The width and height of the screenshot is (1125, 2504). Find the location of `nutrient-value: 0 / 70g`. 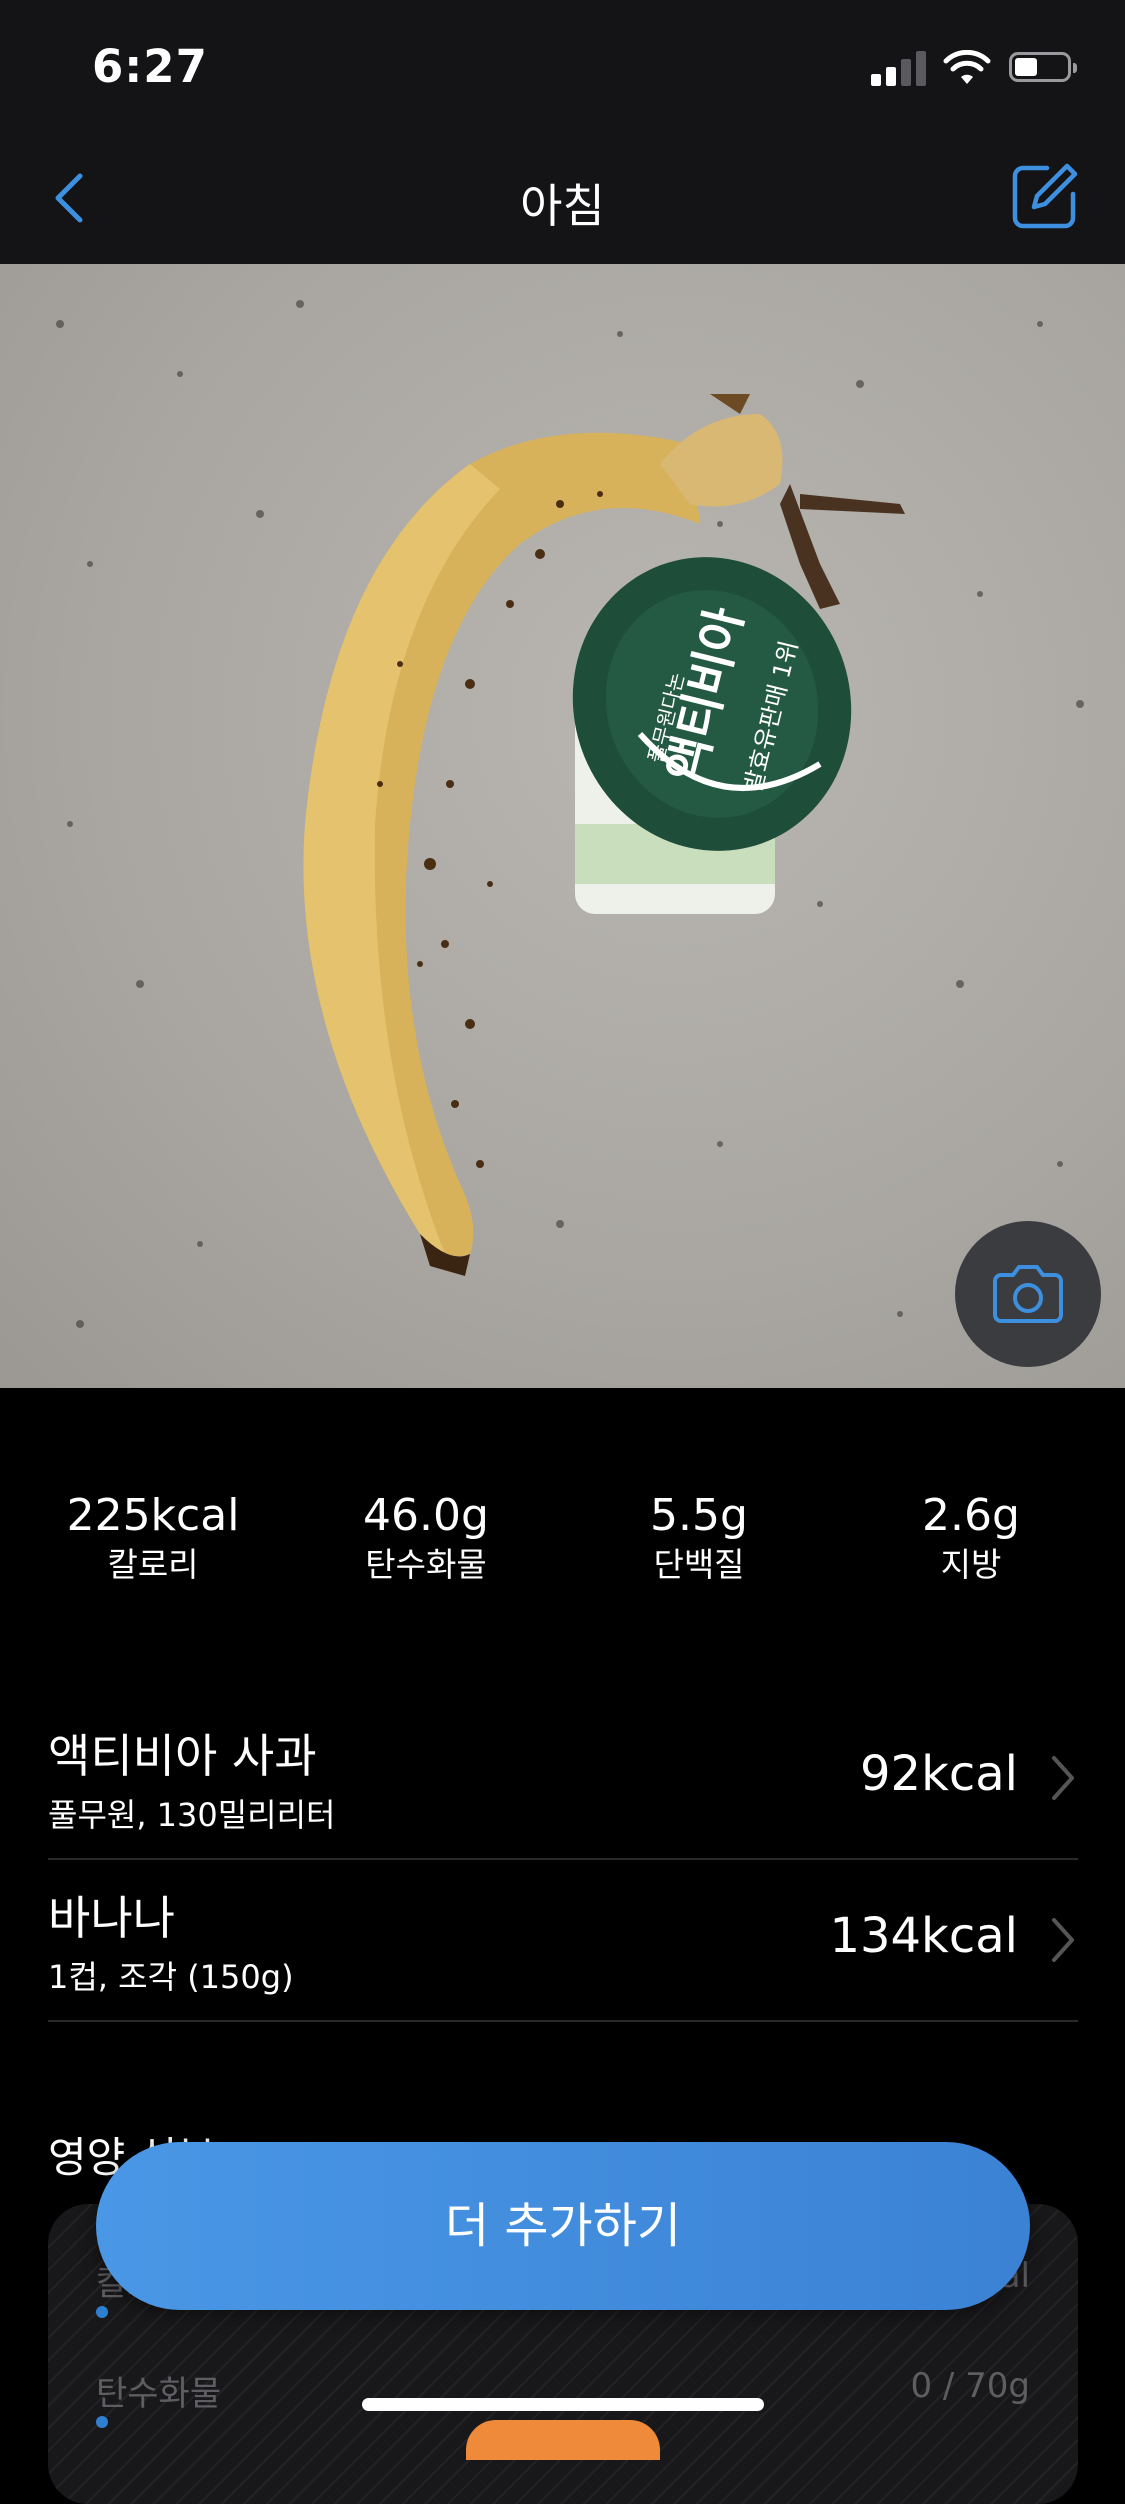

nutrient-value: 0 / 70g is located at coordinates (970, 2386).